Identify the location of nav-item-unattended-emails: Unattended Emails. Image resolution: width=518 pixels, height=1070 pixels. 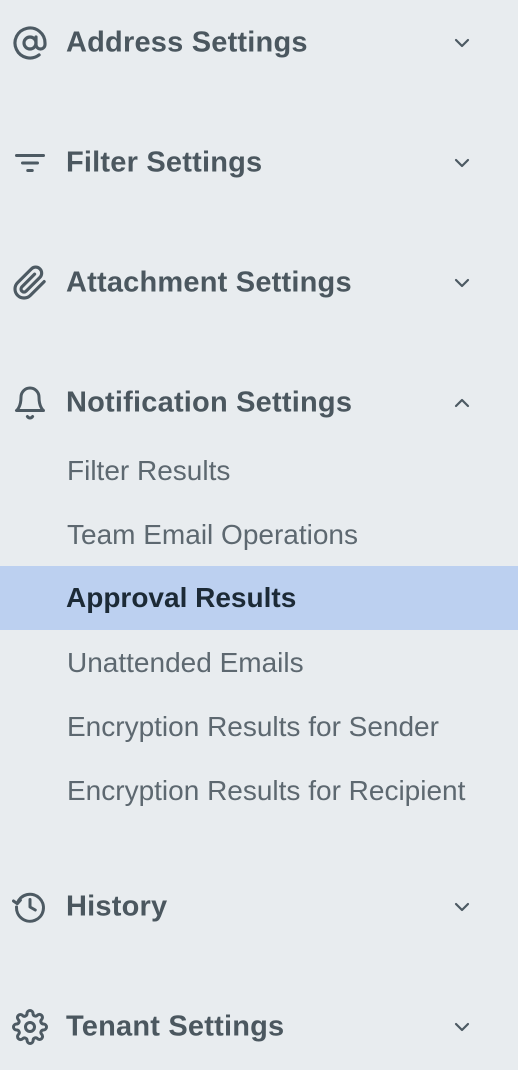
(259, 663).